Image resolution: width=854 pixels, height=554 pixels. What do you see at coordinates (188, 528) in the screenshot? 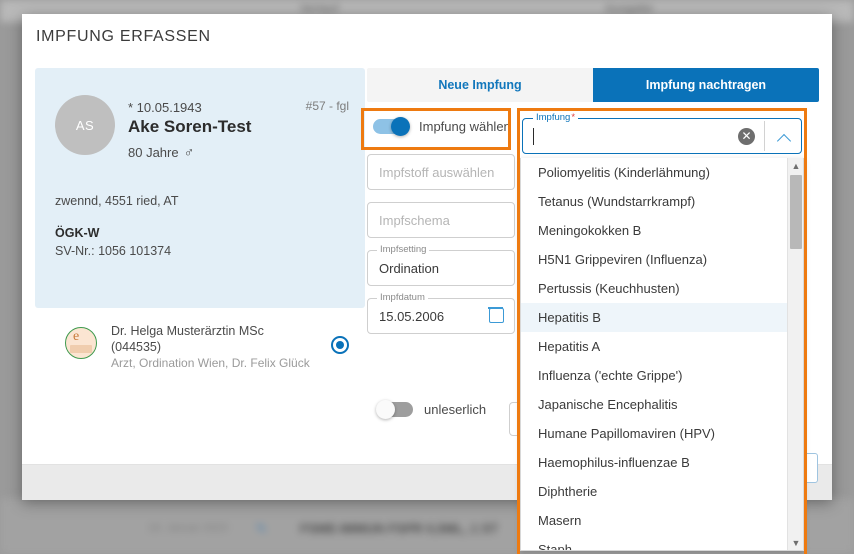
I see `background-record-date: 18. Januar 2023` at bounding box center [188, 528].